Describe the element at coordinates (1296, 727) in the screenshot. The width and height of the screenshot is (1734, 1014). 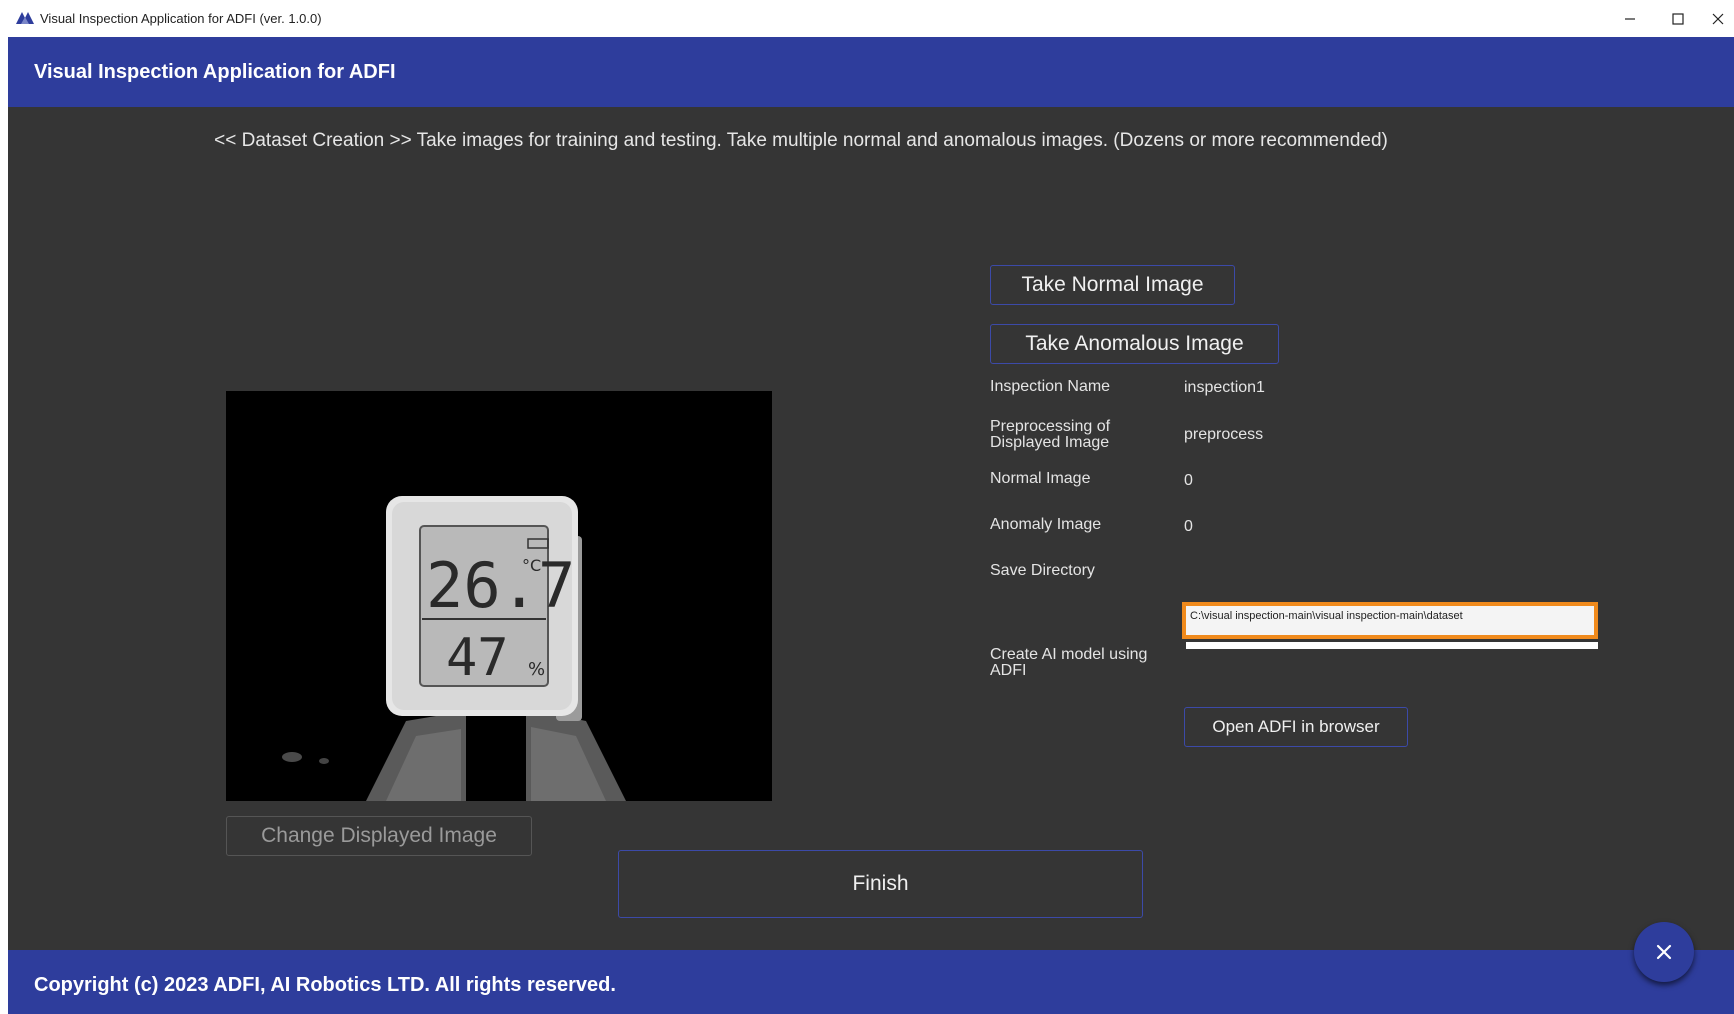
I see `open-adfi-button: Open ADFI in browser` at that location.